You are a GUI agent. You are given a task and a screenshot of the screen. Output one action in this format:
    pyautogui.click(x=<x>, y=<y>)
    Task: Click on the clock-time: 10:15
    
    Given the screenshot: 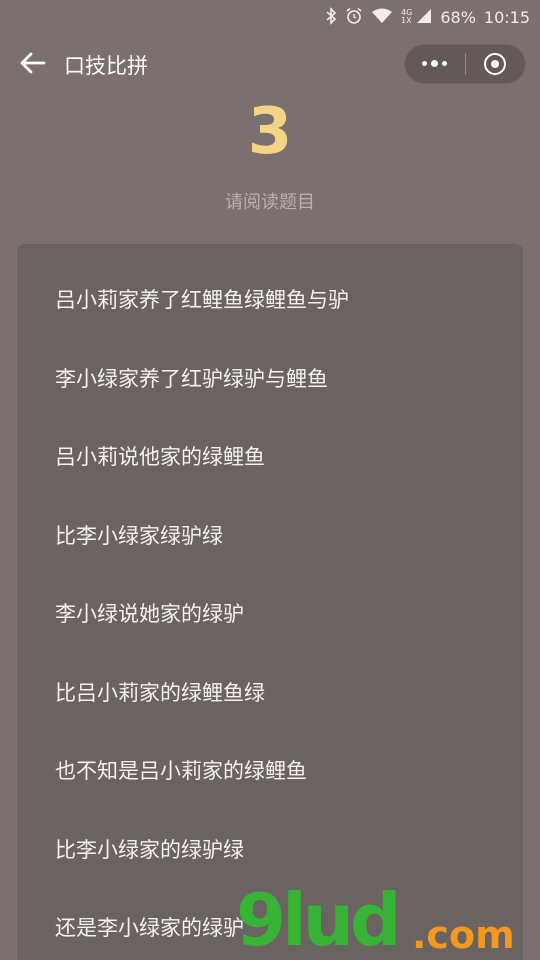 What is the action you would take?
    pyautogui.click(x=506, y=17)
    